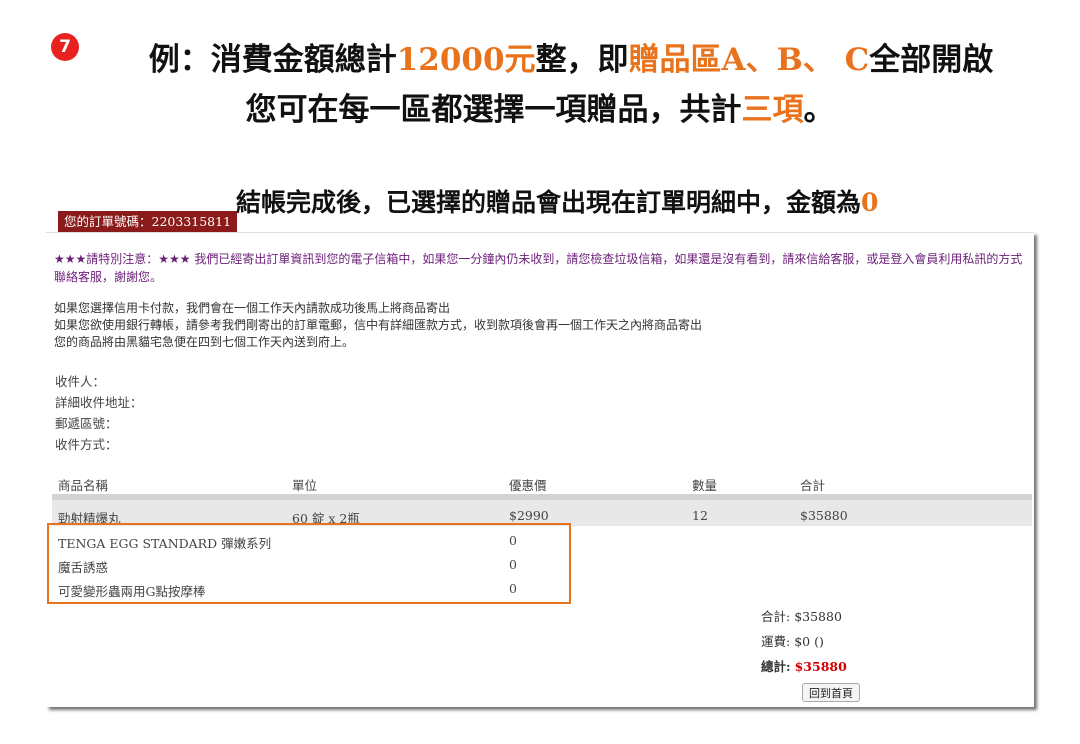  I want to click on header-total: 合計, so click(813, 485).